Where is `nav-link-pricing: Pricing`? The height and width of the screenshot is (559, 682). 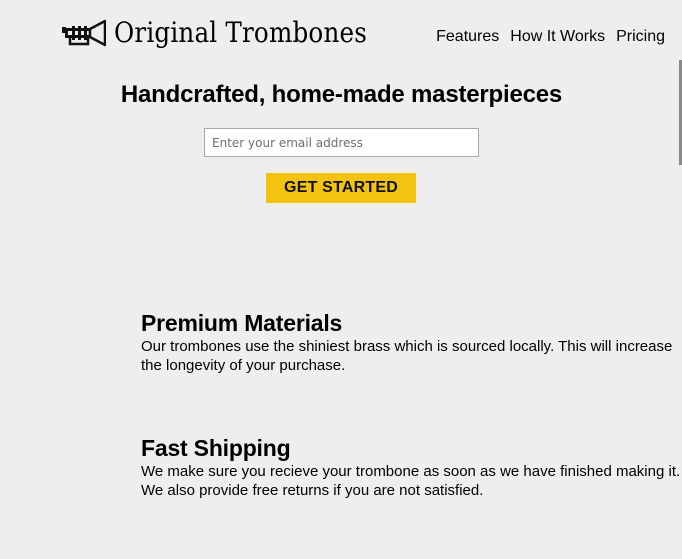 nav-link-pricing: Pricing is located at coordinates (640, 37).